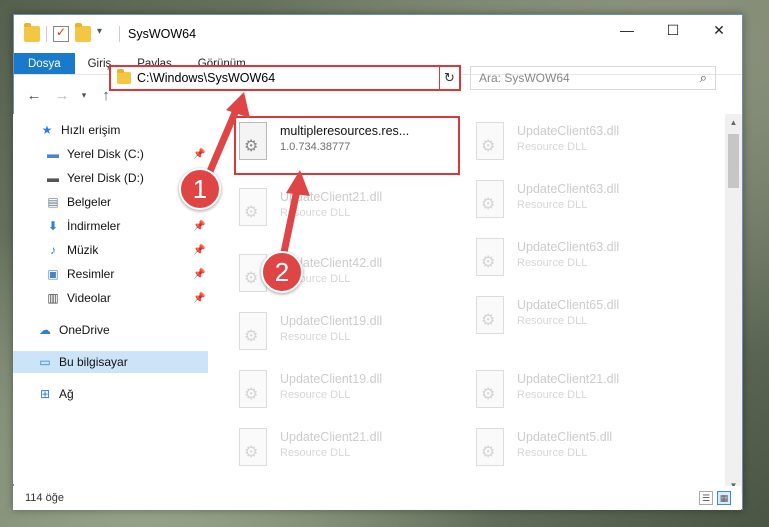 This screenshot has width=769, height=527. I want to click on minimize-button: —, so click(627, 30).